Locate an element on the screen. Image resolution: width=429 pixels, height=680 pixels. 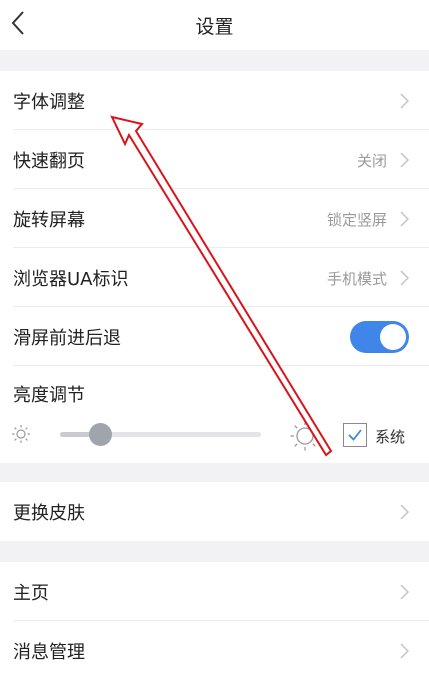
rotate-screen-value: 锁定竖屏 is located at coordinates (356, 220).